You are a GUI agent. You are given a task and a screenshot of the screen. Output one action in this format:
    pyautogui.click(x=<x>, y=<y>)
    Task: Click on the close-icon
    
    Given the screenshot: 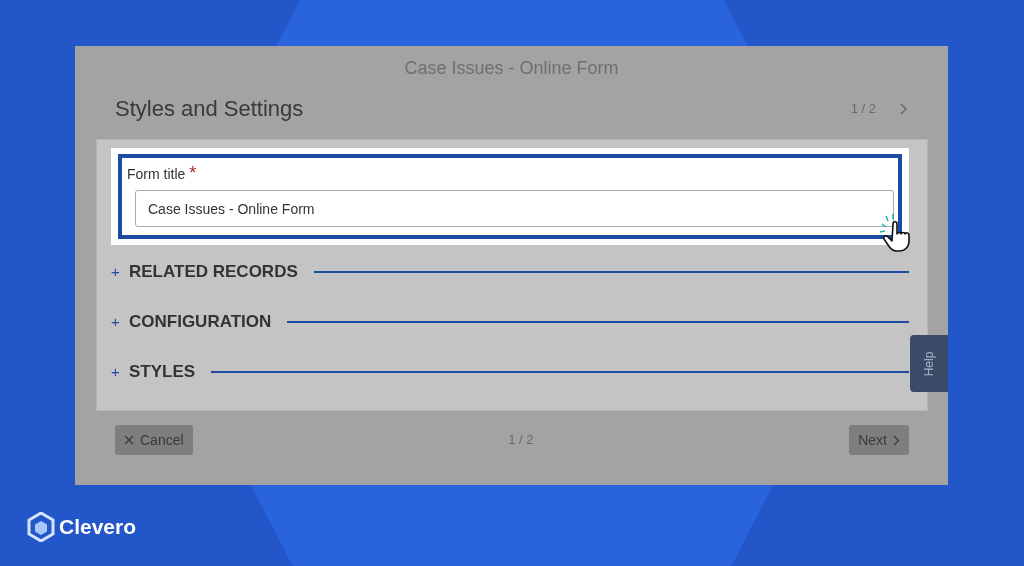 What is the action you would take?
    pyautogui.click(x=129, y=440)
    